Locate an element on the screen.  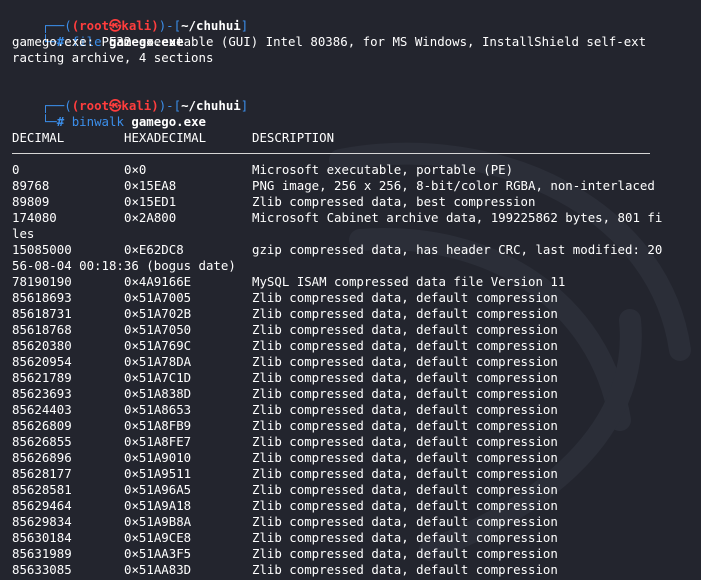
cell-hexadecimal: 0×51A96A5 is located at coordinates (158, 489).